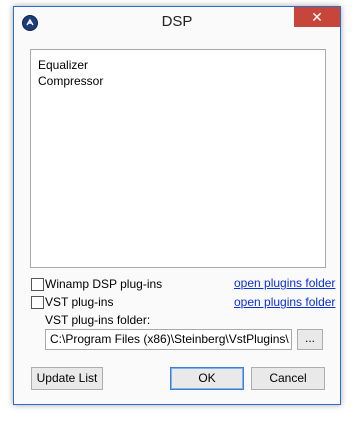 The width and height of the screenshot is (358, 423). Describe the element at coordinates (37, 284) in the screenshot. I see `winamp-dsp-plugins-checkbox` at that location.